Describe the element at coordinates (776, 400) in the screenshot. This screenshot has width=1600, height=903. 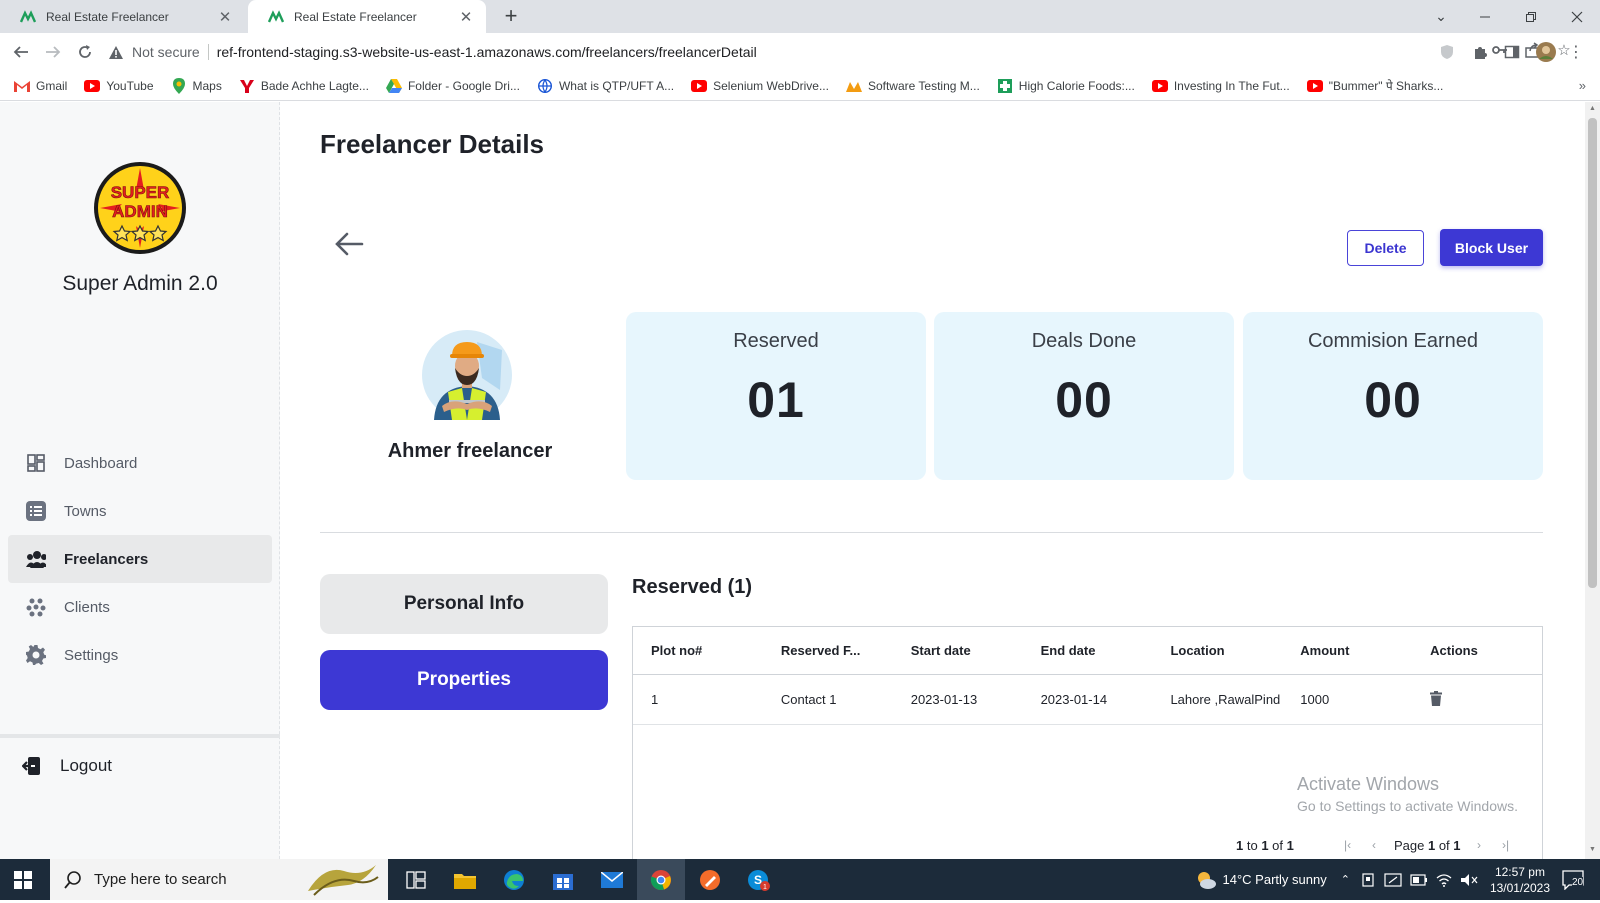
I see `stat-value: 01` at that location.